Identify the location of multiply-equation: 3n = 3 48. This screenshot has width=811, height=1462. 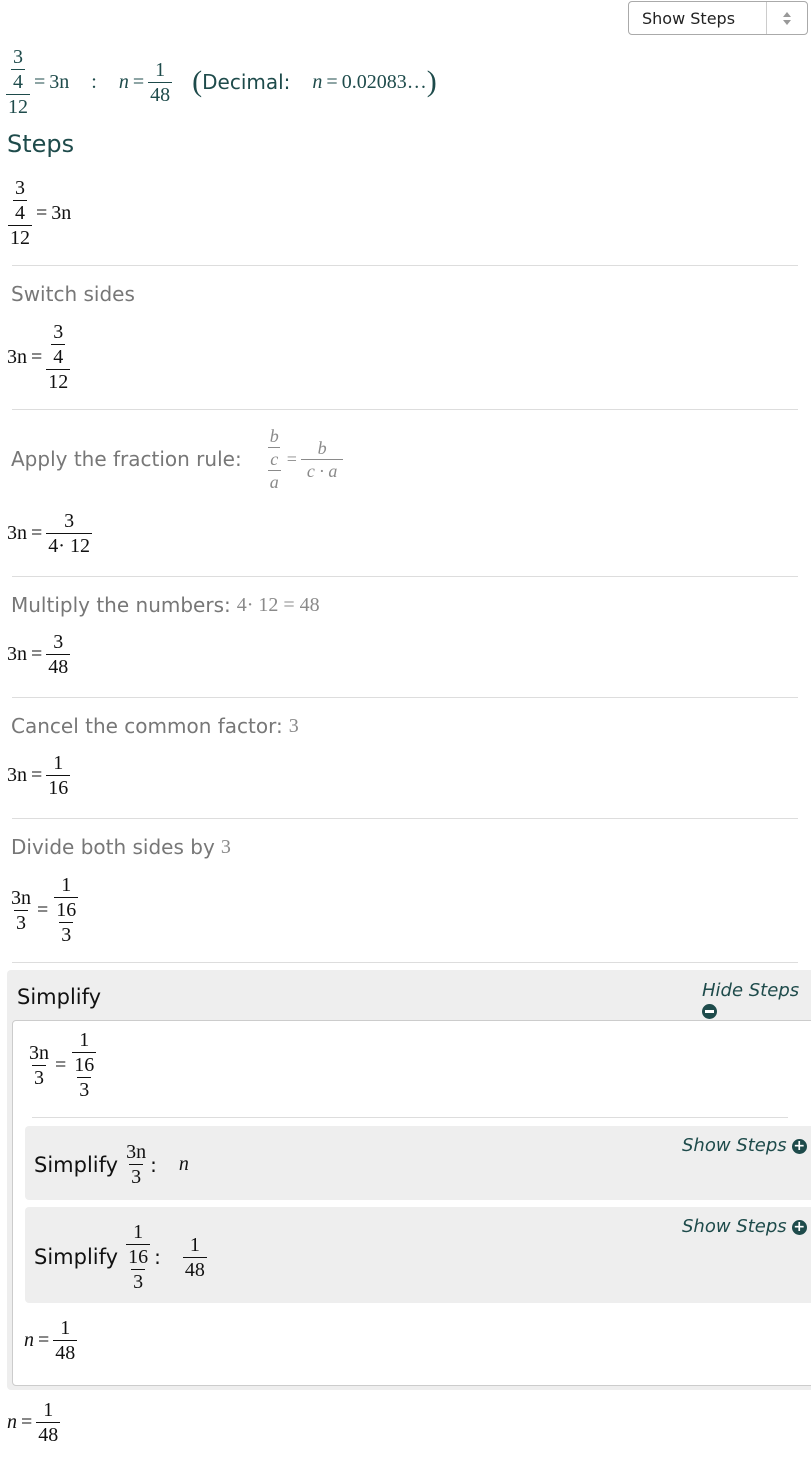
(39, 654).